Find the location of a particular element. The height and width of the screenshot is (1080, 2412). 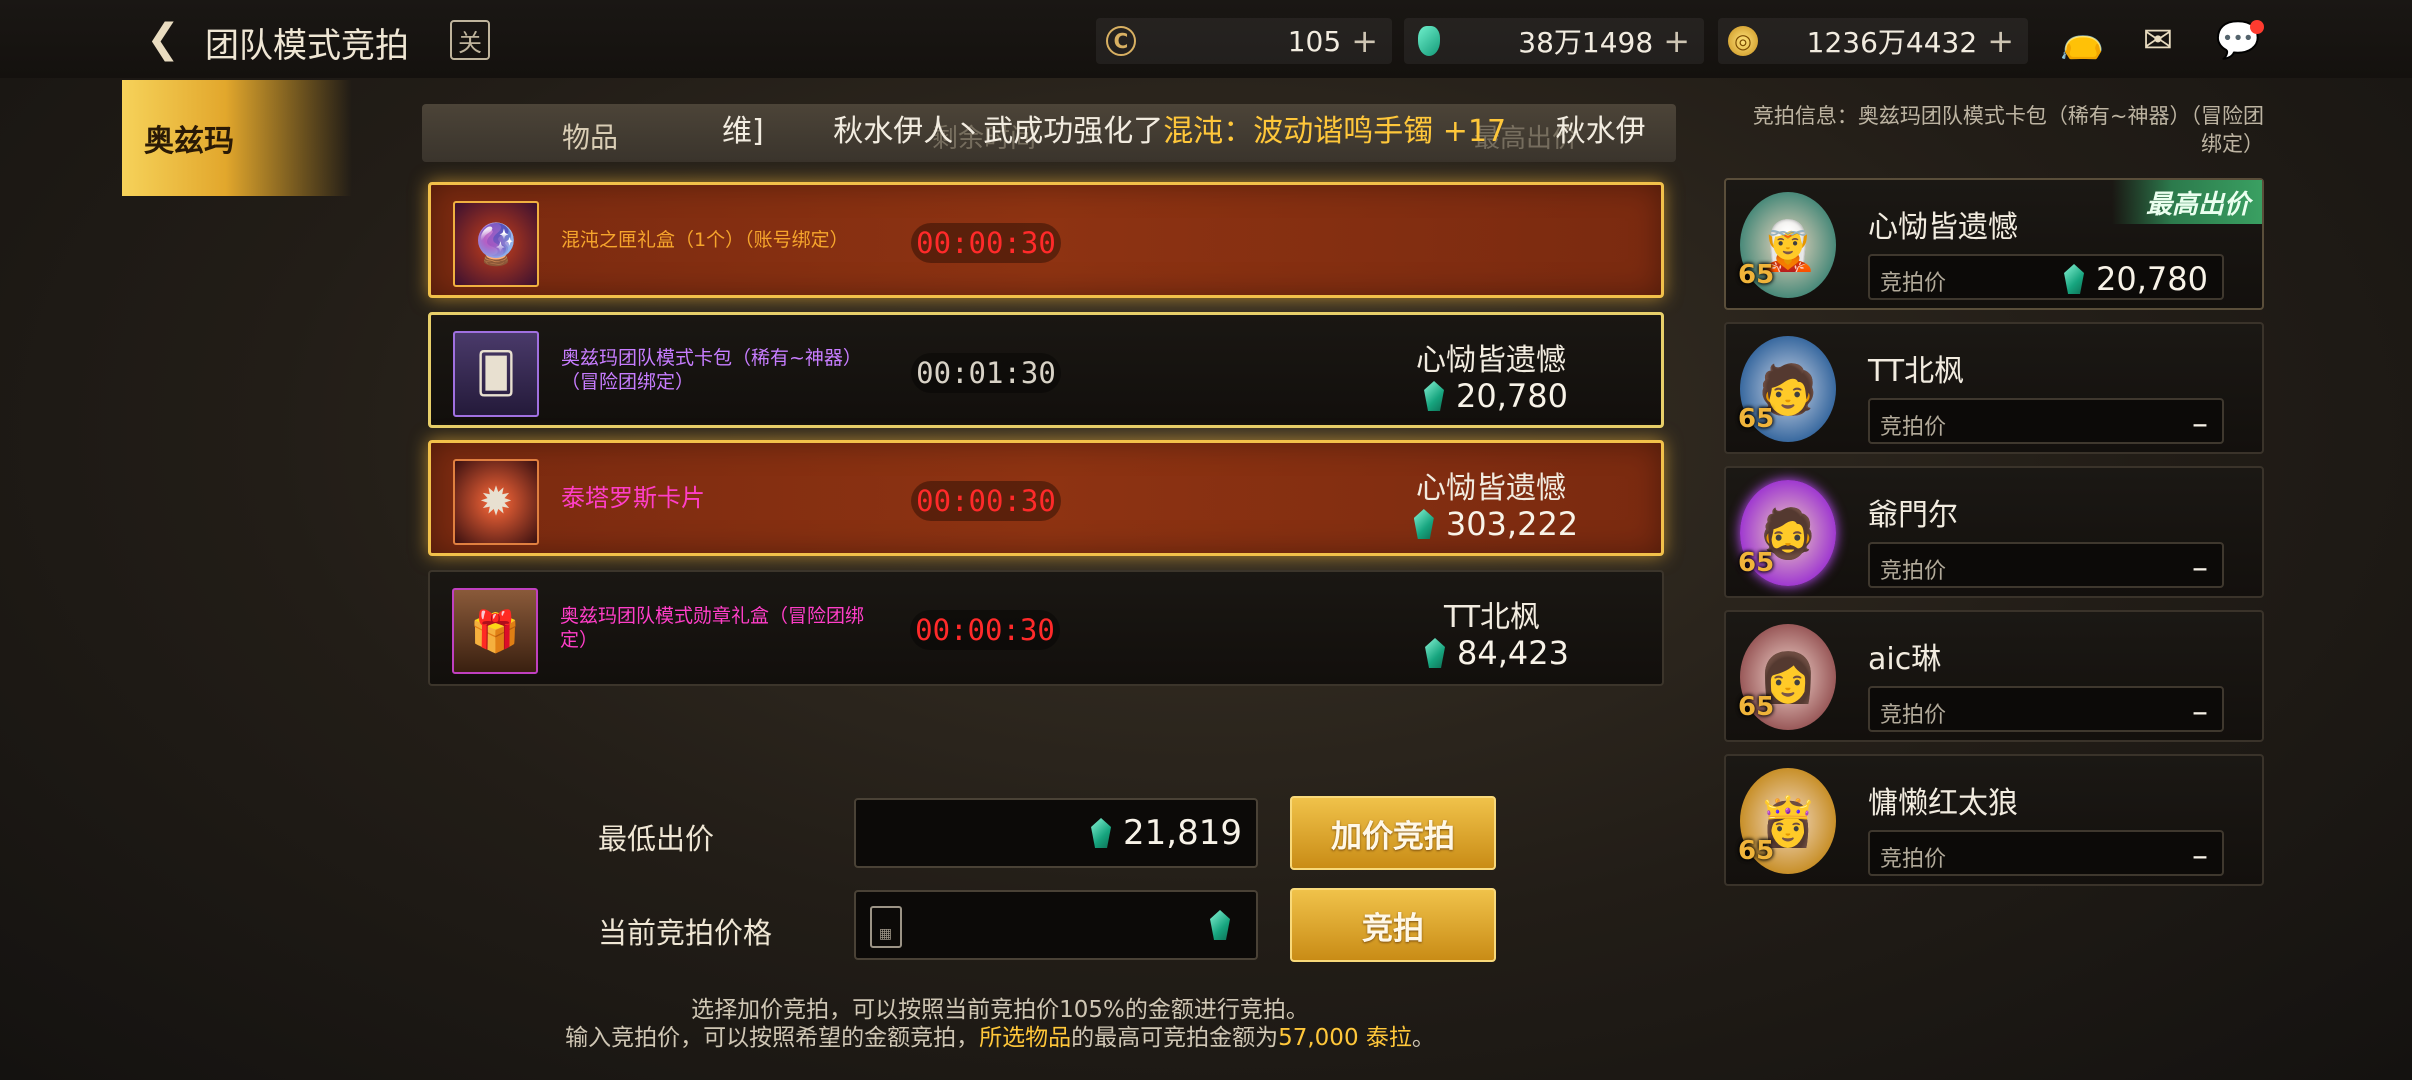

ticker-suffix: 秋水伊 is located at coordinates (1600, 130).